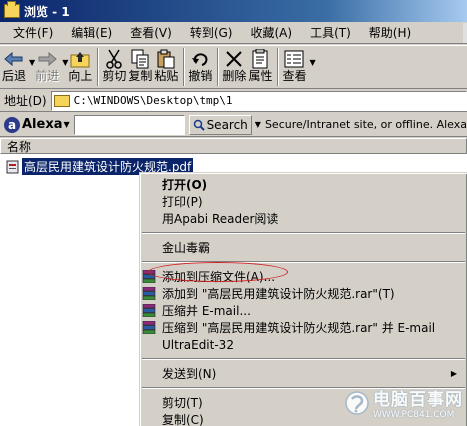 Image resolution: width=467 pixels, height=426 pixels. I want to click on paste-button: 粘贴, so click(166, 67).